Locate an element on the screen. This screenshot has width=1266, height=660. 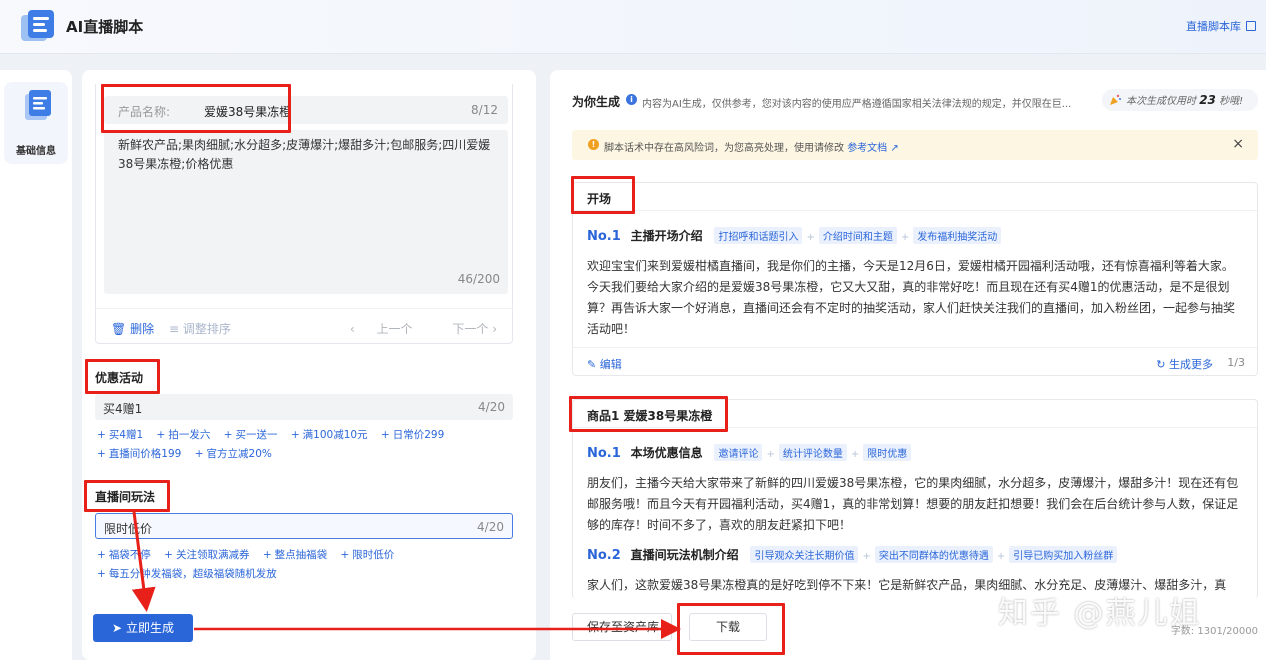
app-logo-icon is located at coordinates (37, 25).